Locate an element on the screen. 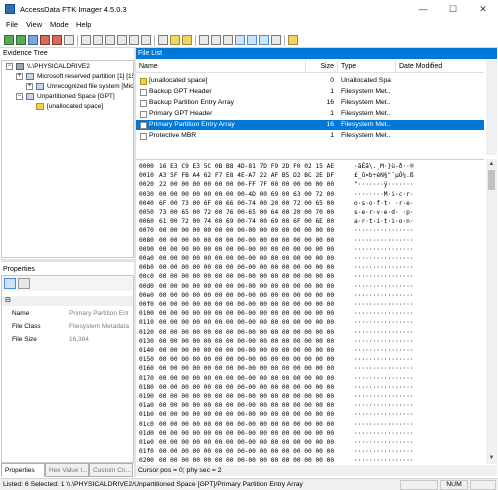 The image size is (498, 490). column-name: Name is located at coordinates (221, 66).